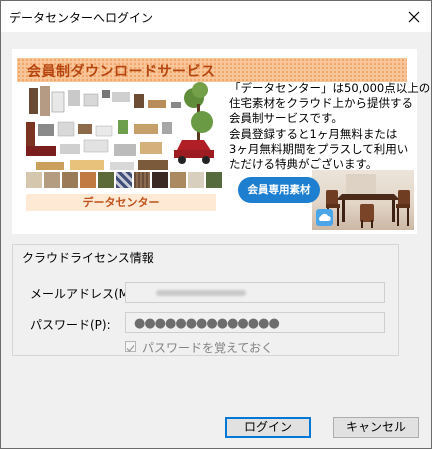 This screenshot has width=432, height=449. I want to click on catalog-illustration, so click(120, 126).